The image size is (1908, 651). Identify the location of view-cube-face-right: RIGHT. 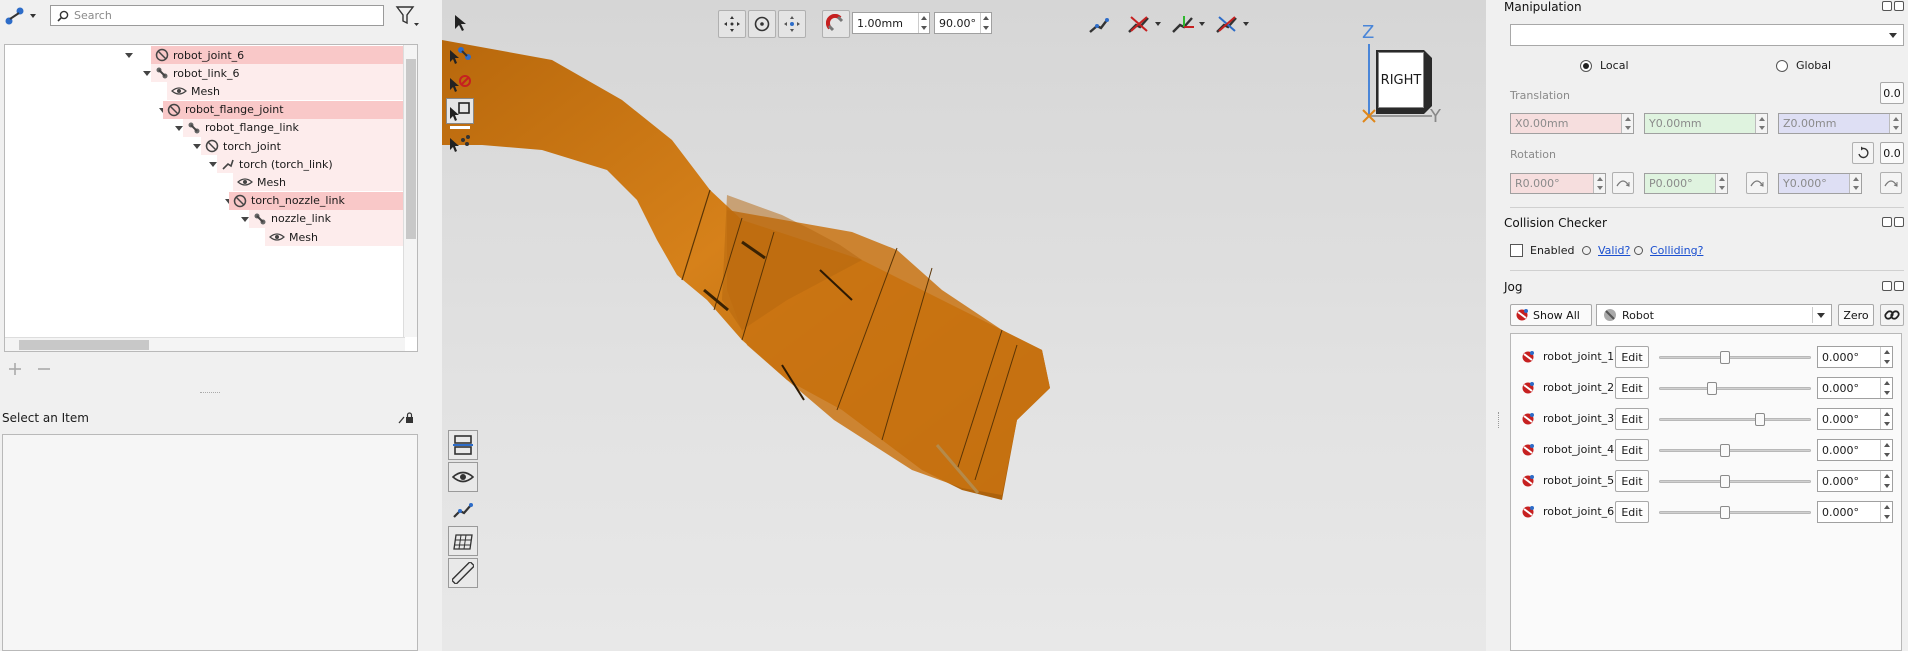
(1401, 80).